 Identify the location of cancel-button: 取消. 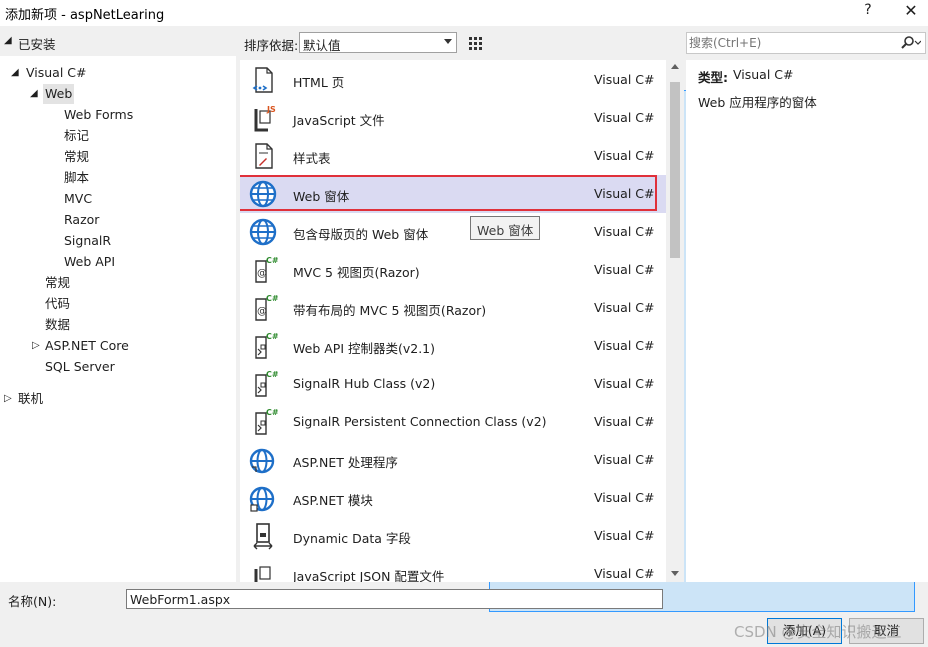
(886, 631).